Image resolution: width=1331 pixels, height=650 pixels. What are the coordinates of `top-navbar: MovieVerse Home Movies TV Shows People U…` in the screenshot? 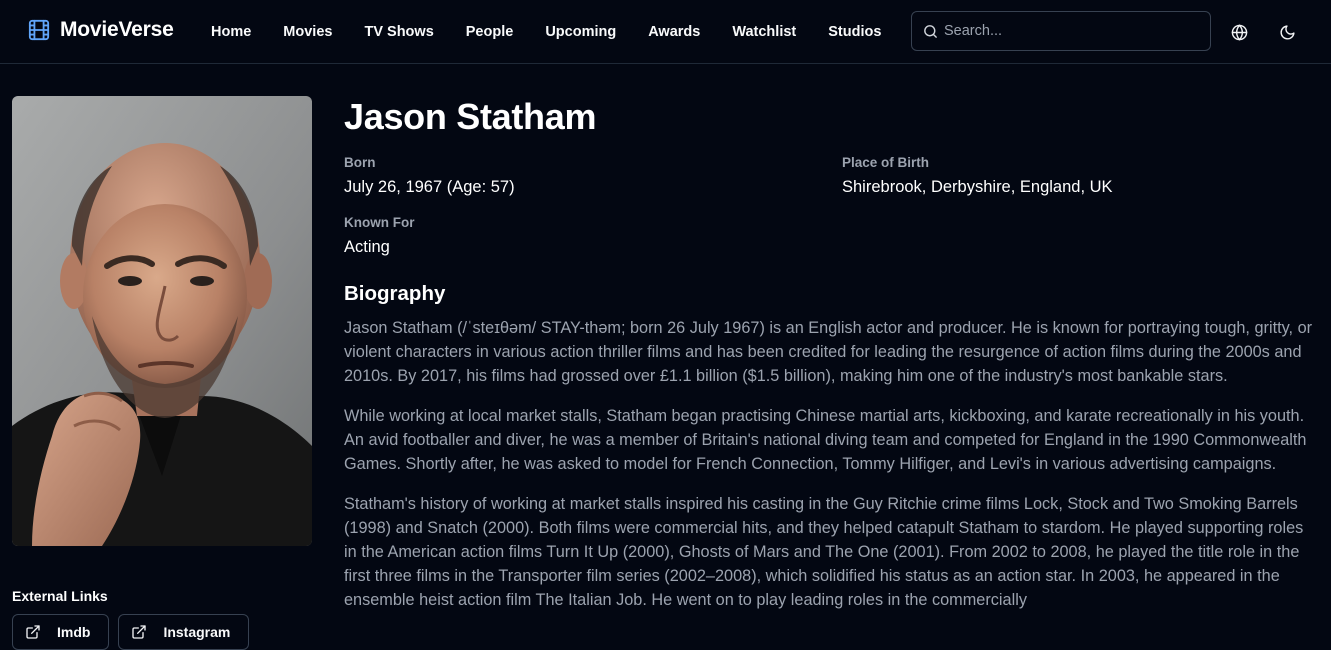 It's located at (665, 32).